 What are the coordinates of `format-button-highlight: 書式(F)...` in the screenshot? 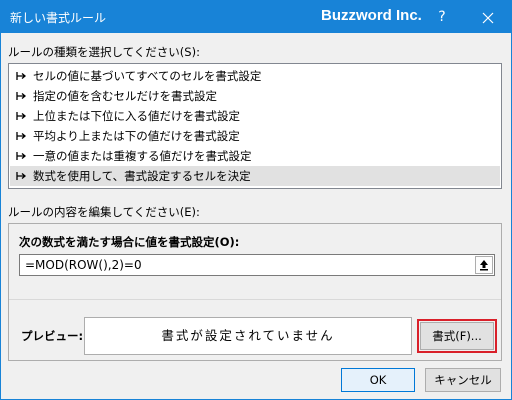 It's located at (457, 336).